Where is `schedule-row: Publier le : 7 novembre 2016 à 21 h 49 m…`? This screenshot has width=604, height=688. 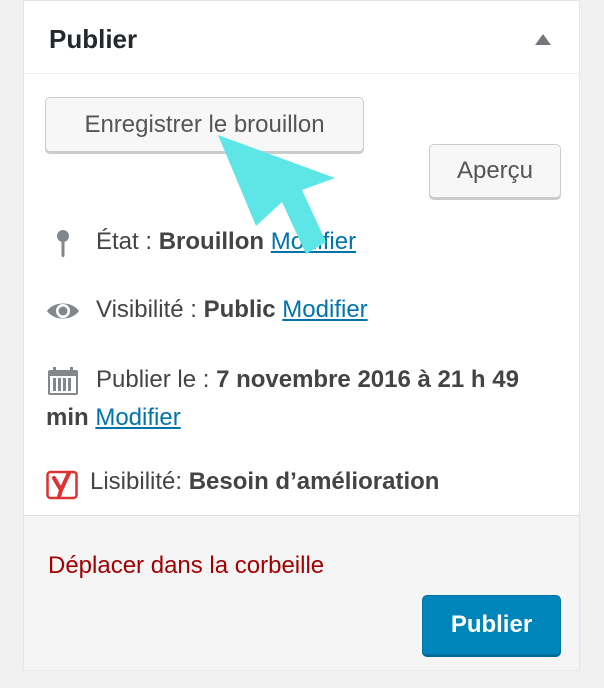 schedule-row: Publier le : 7 novembre 2016 à 21 h 49 m… is located at coordinates (301, 399).